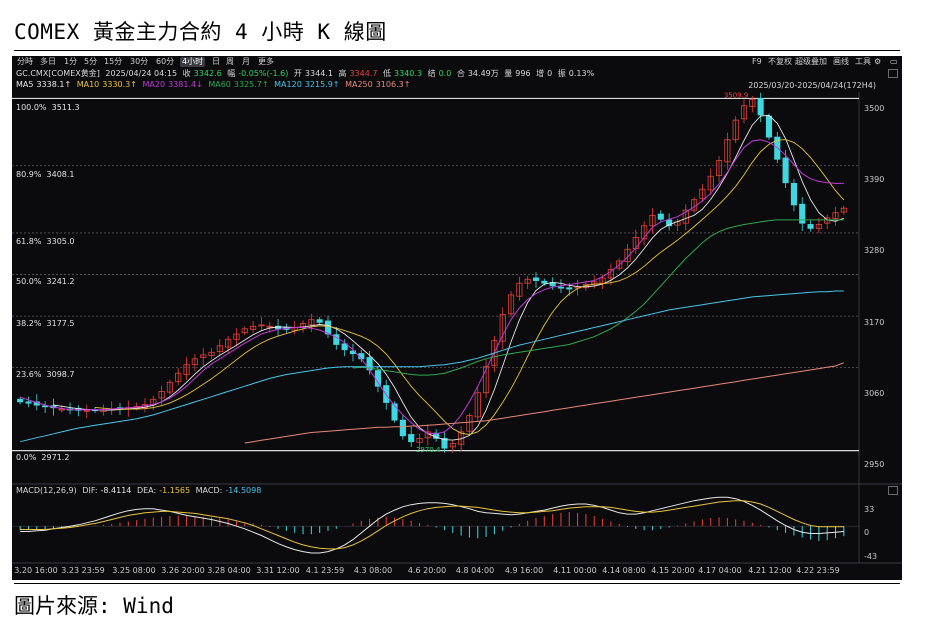 This screenshot has height=630, width=929. What do you see at coordinates (428, 450) in the screenshot?
I see `annotation-low: 2970.4` at bounding box center [428, 450].